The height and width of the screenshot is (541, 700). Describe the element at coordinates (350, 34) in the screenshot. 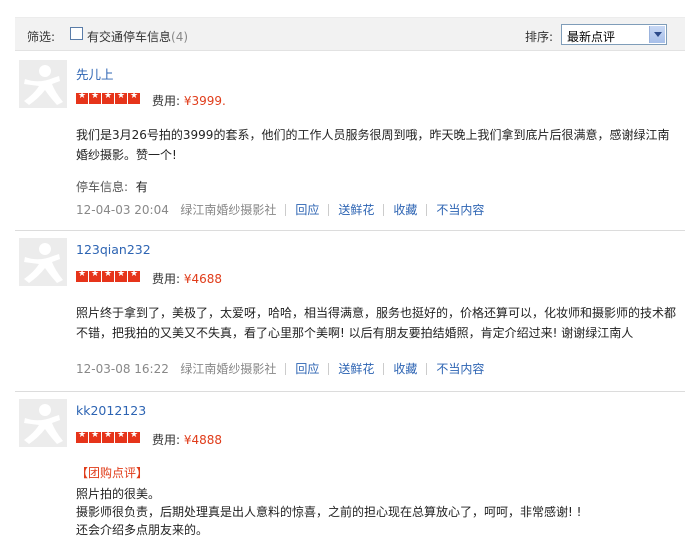

I see `filter-bar: 筛选: 有交通停车信息(4) 排序: 最新点评` at that location.